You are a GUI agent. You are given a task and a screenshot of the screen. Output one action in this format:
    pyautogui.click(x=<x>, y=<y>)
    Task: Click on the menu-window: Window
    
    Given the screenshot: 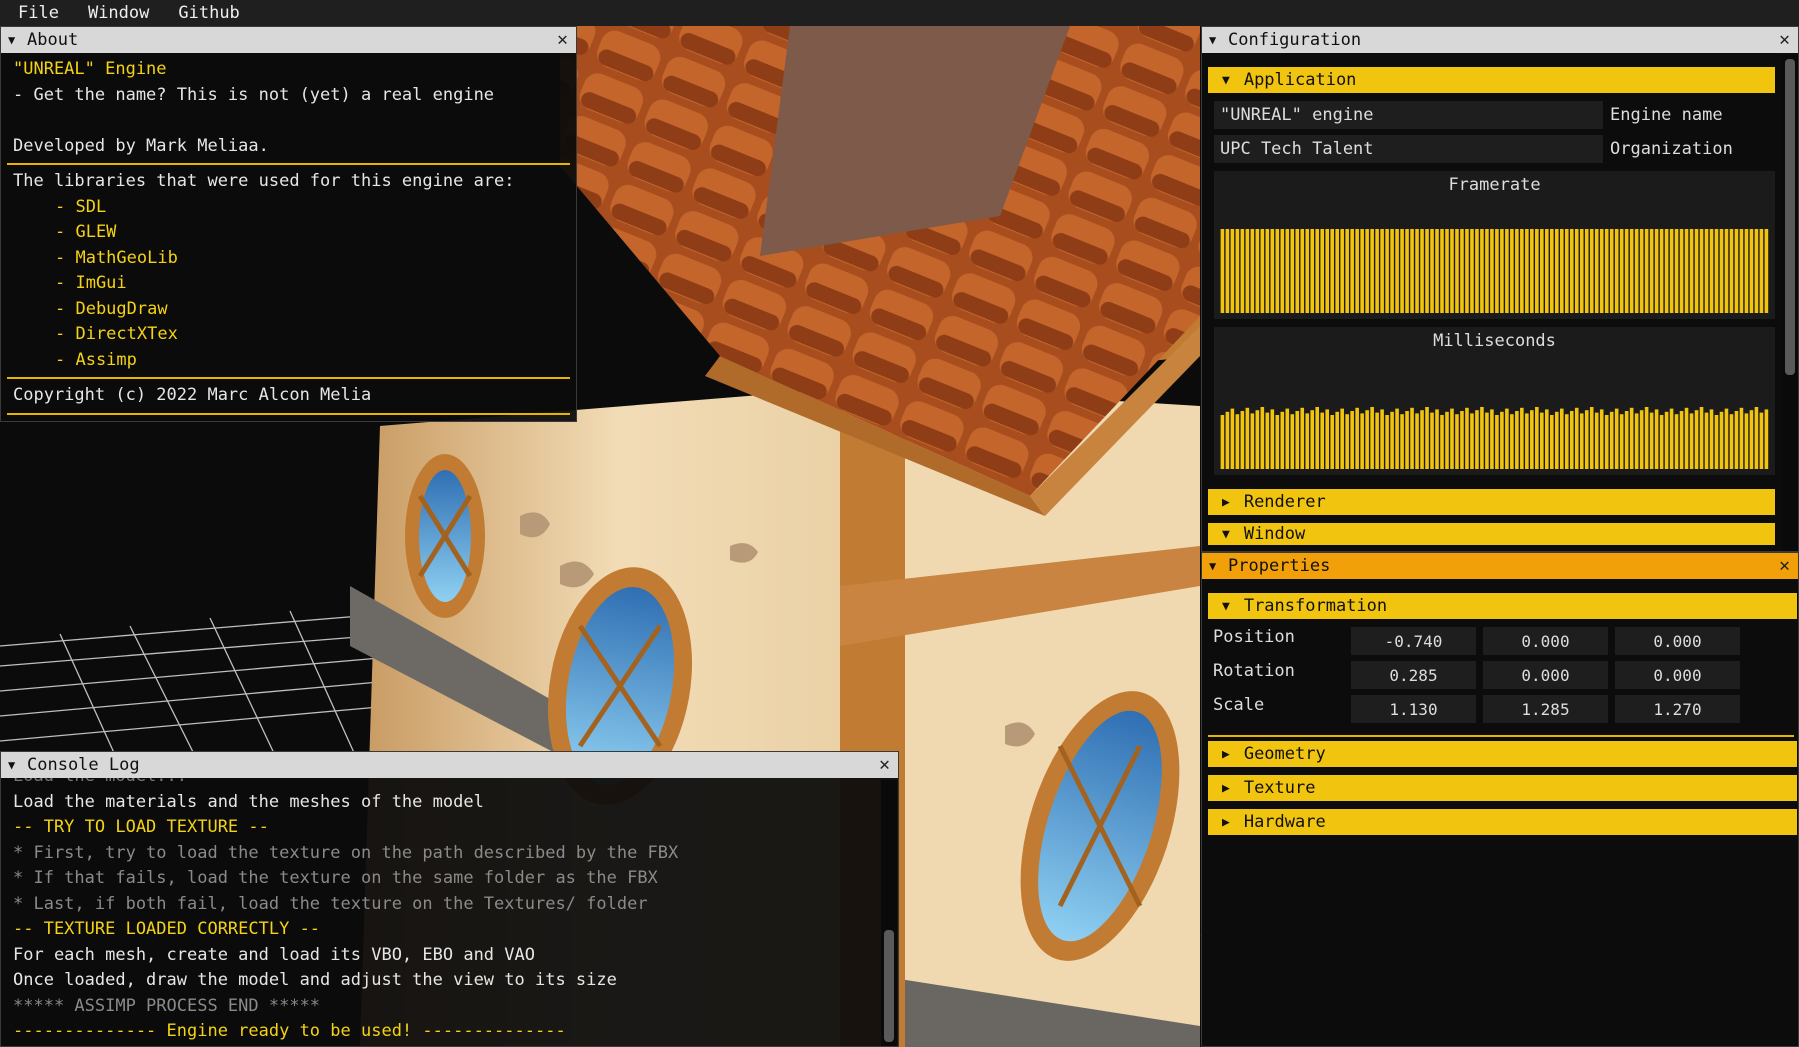 What is the action you would take?
    pyautogui.click(x=115, y=13)
    